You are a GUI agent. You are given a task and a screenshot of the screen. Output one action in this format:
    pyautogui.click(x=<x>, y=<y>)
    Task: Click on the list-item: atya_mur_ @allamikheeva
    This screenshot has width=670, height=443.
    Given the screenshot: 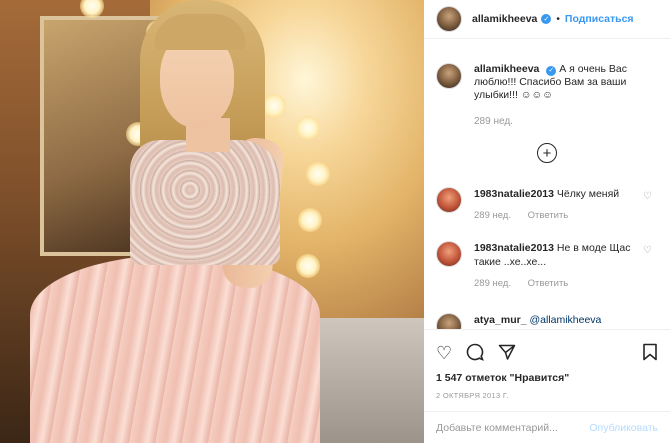 What is the action you would take?
    pyautogui.click(x=550, y=321)
    